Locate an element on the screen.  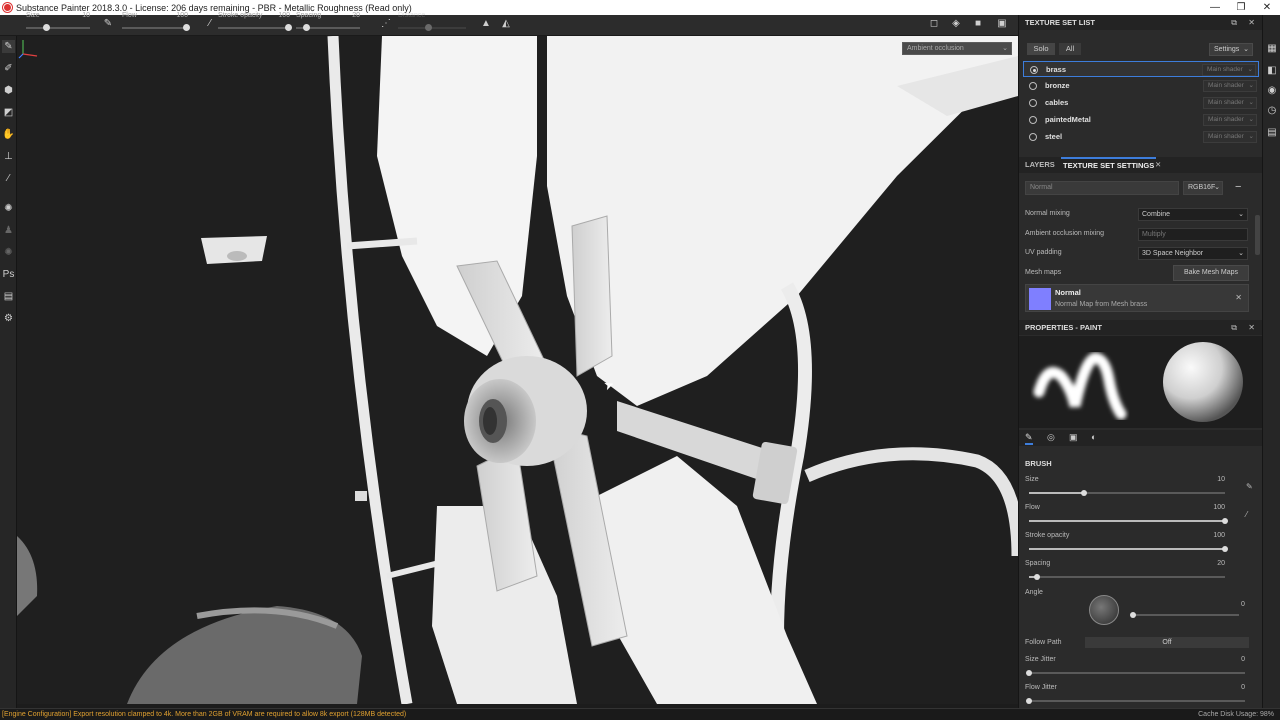
brush-flow-slider: Flow 100 is located at coordinates (1135, 517).